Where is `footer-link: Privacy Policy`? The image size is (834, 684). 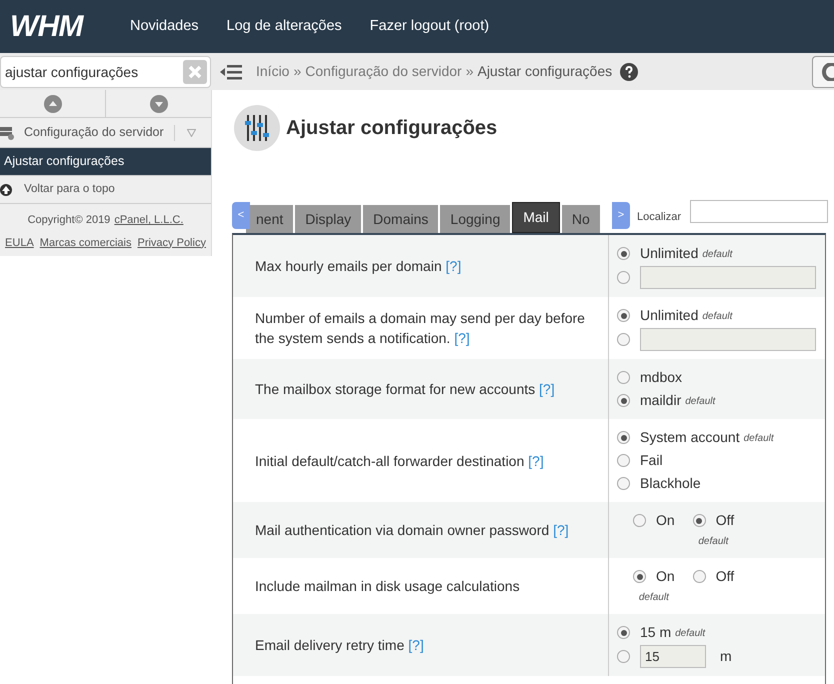 footer-link: Privacy Policy is located at coordinates (171, 242).